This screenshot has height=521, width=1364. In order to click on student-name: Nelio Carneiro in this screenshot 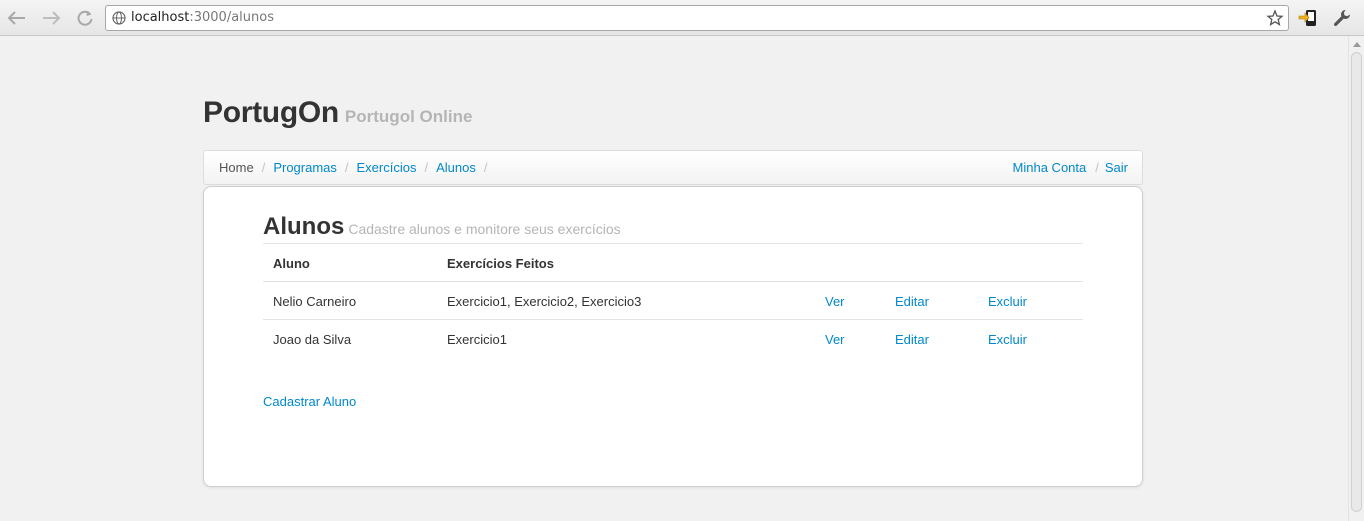, I will do `click(315, 301)`.